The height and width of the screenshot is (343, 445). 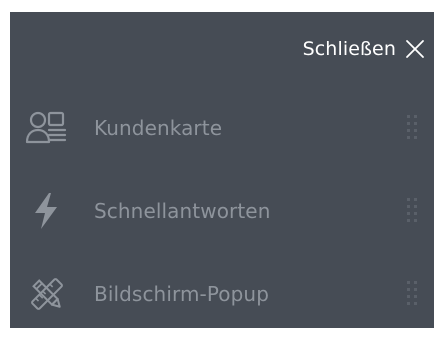 I want to click on design-tools-icon, so click(x=47, y=294).